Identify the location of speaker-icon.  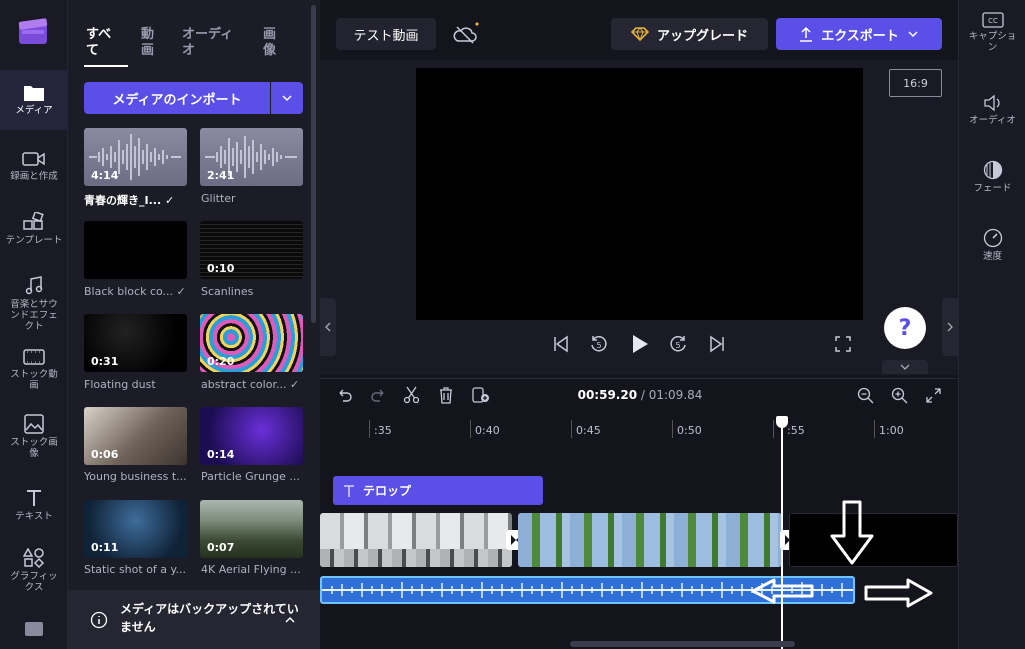
(991, 103).